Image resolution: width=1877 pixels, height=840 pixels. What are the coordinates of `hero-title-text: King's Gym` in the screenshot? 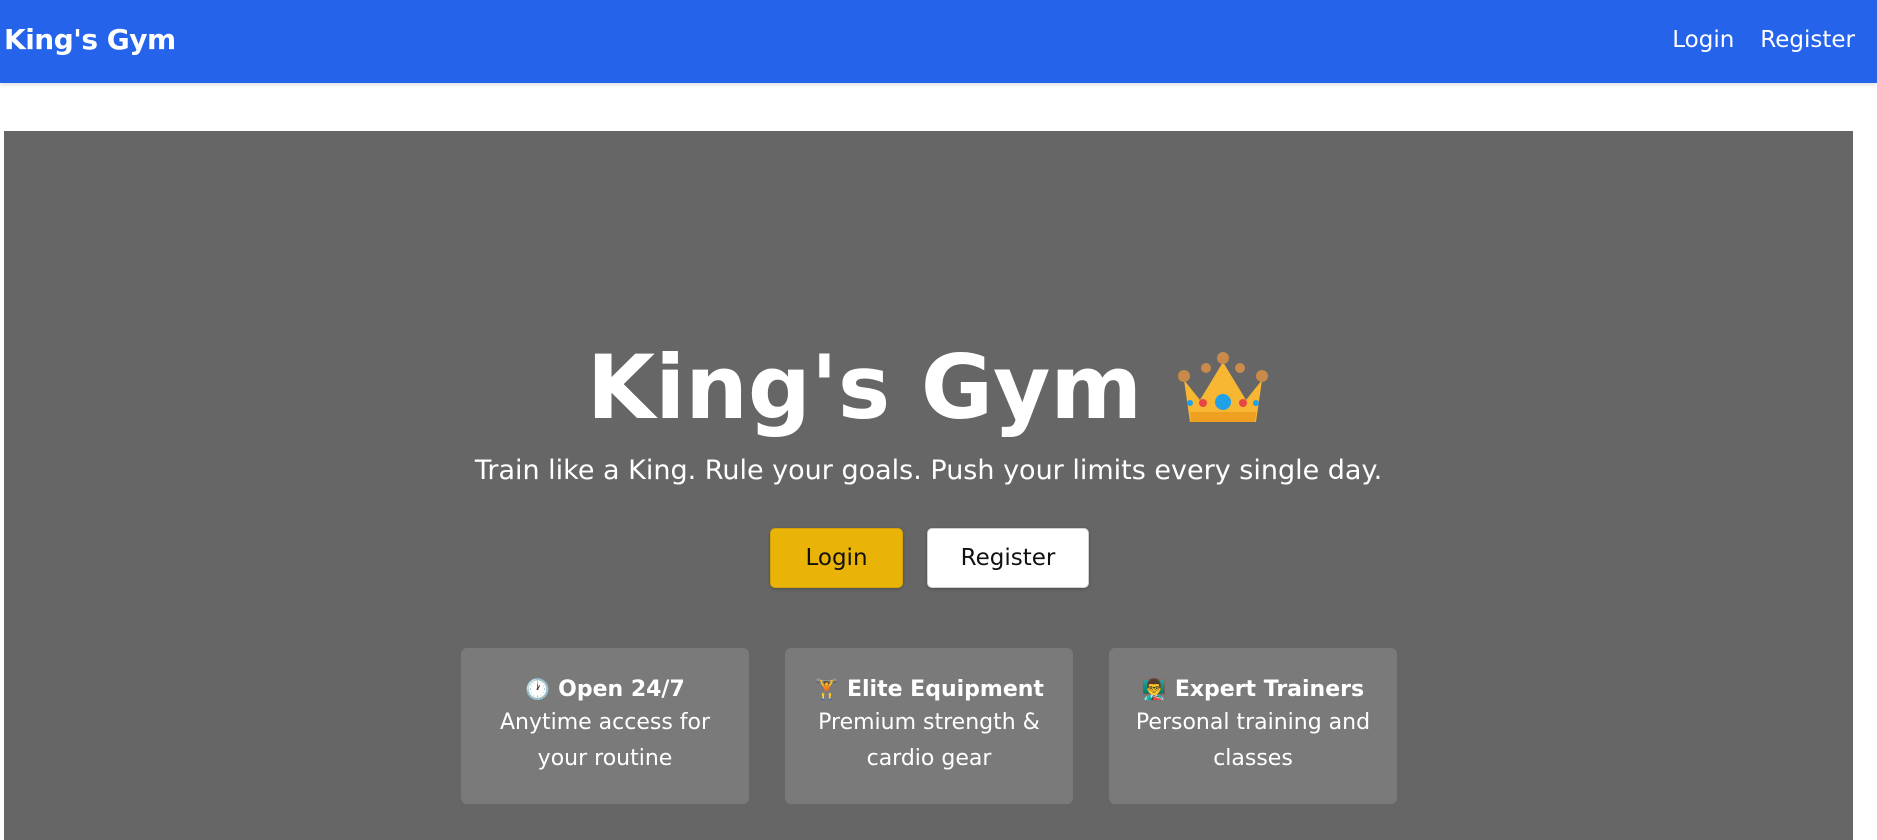 It's located at (864, 387).